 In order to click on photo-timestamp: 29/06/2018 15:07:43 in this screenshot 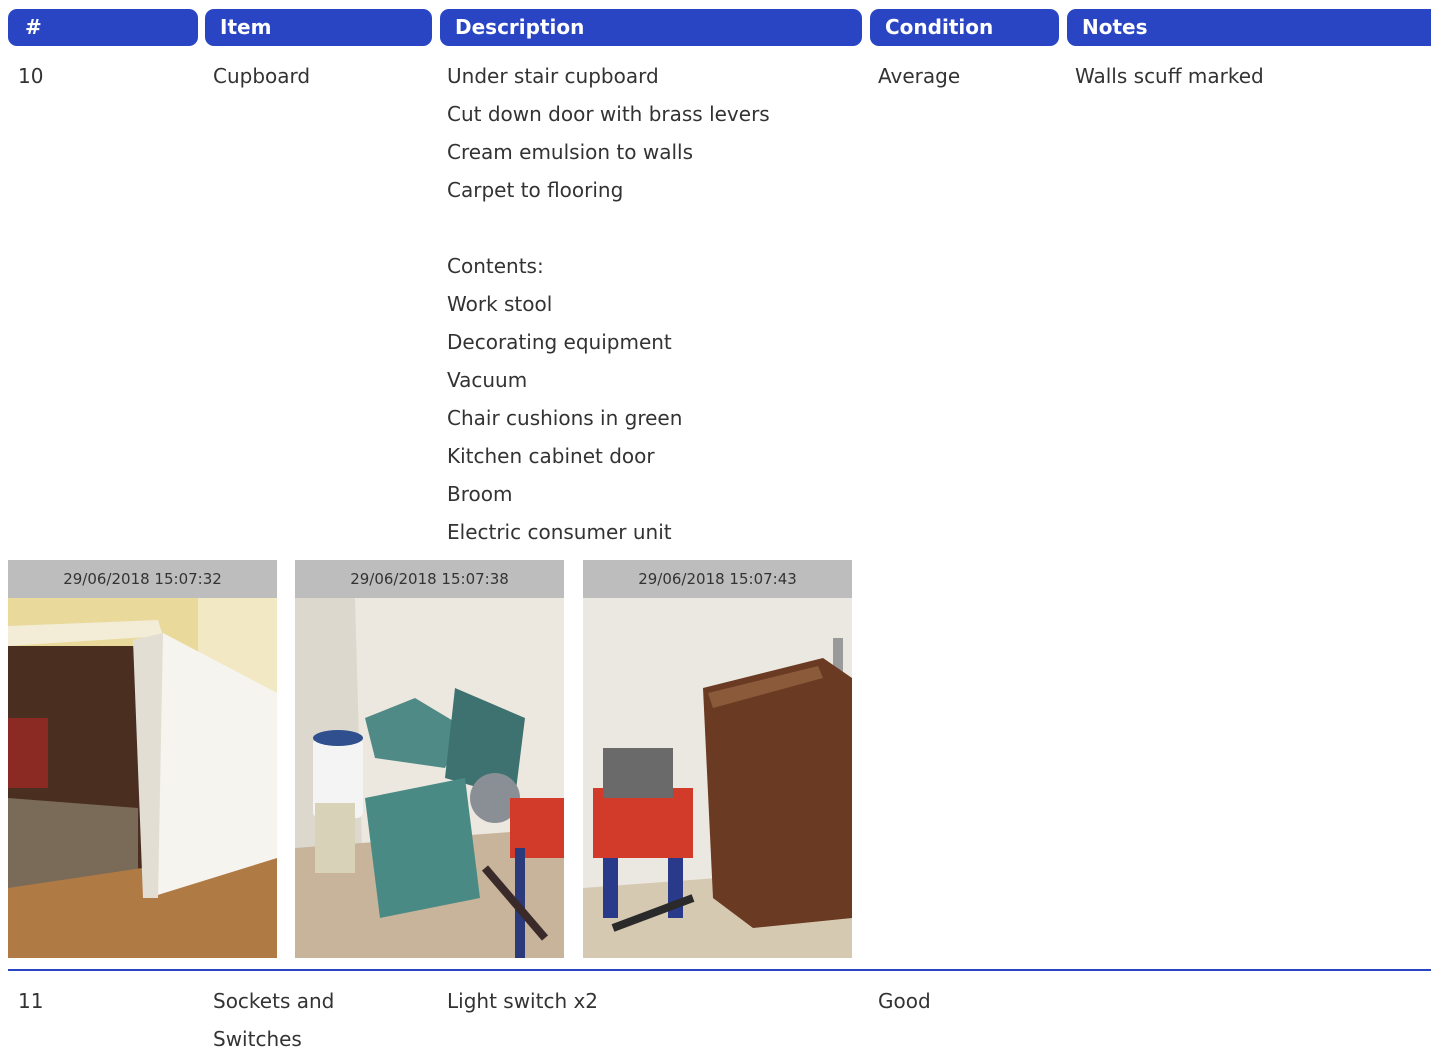, I will do `click(717, 579)`.